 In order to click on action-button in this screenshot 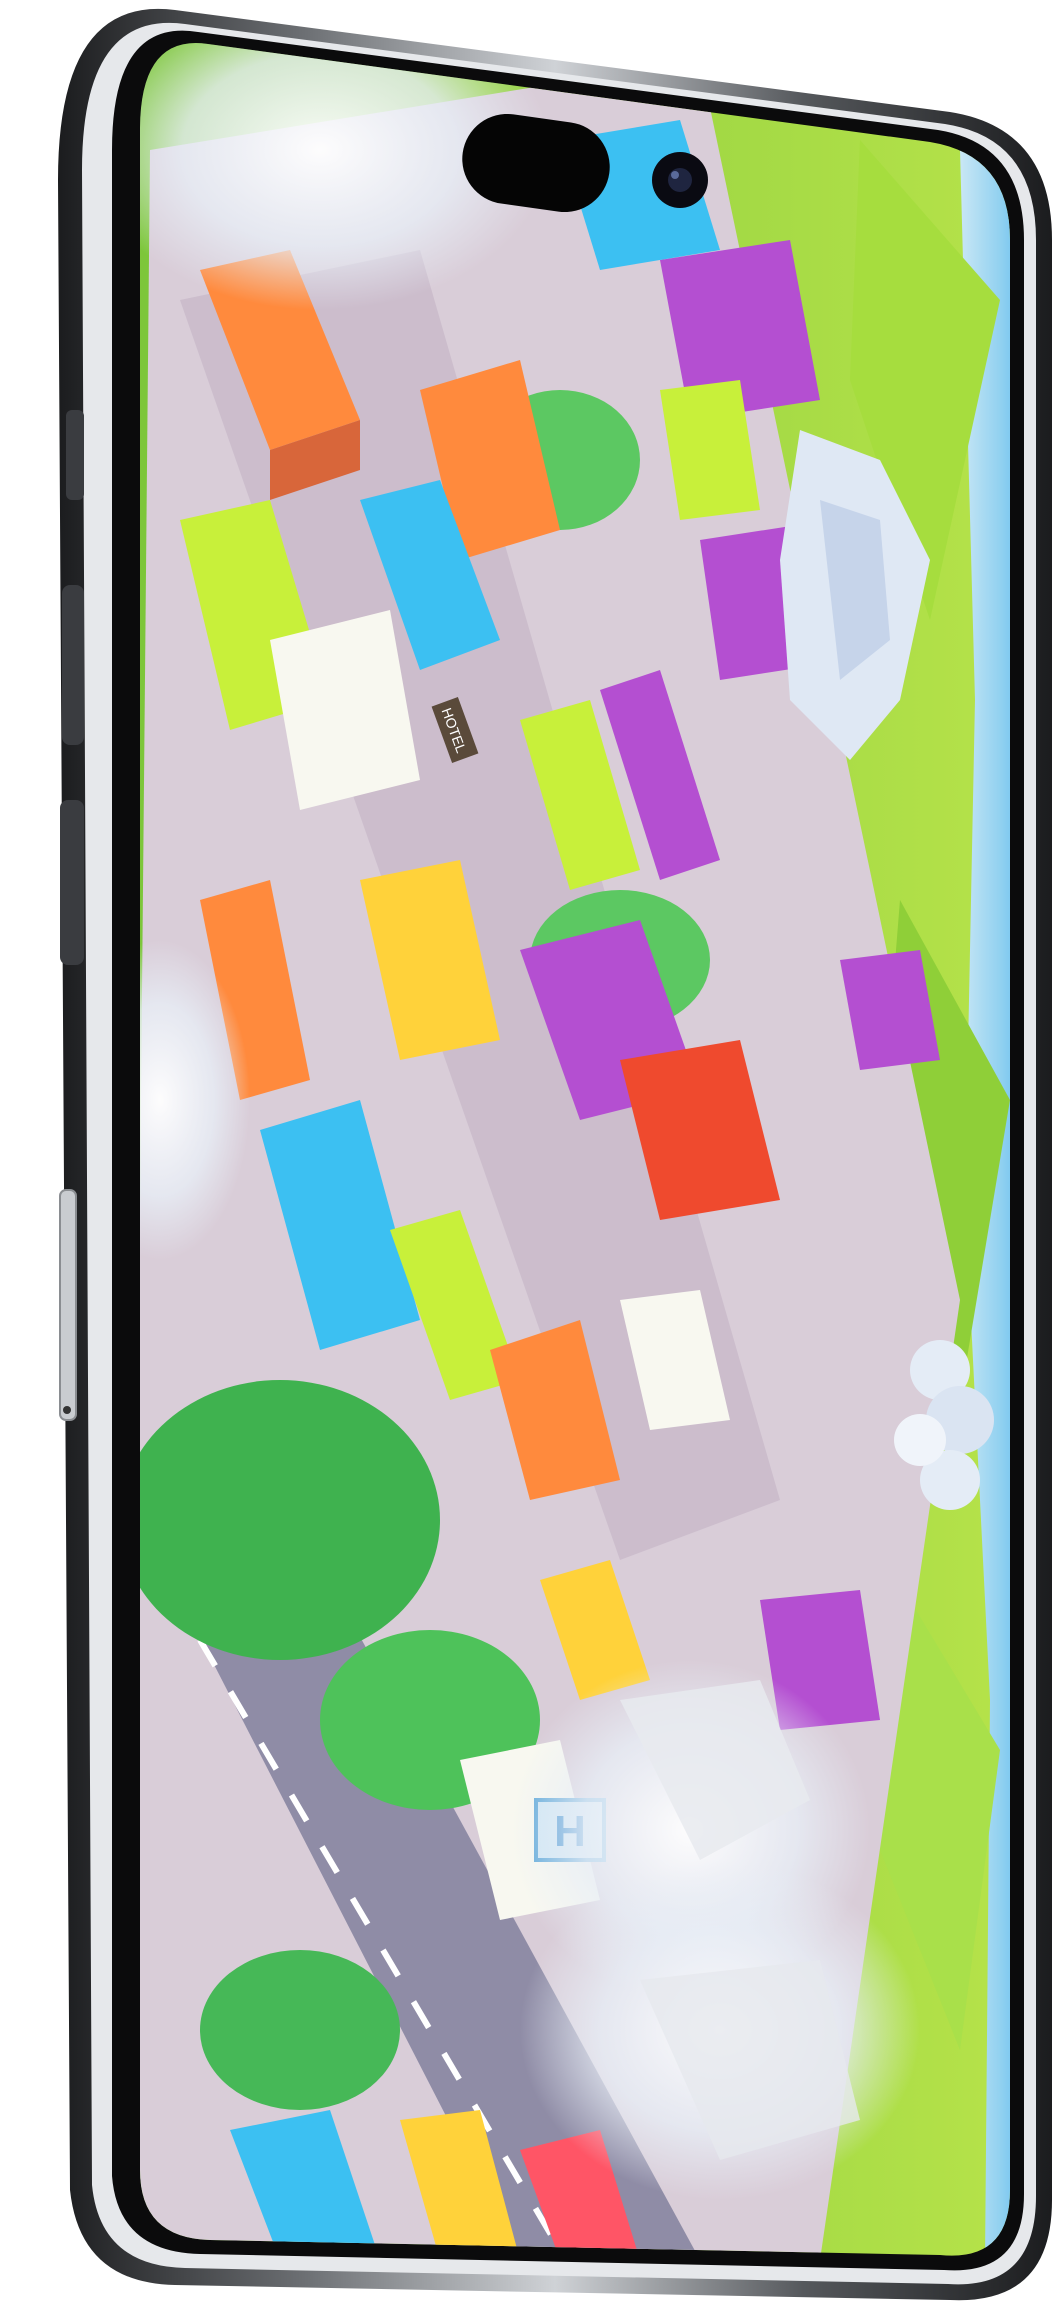, I will do `click(75, 455)`.